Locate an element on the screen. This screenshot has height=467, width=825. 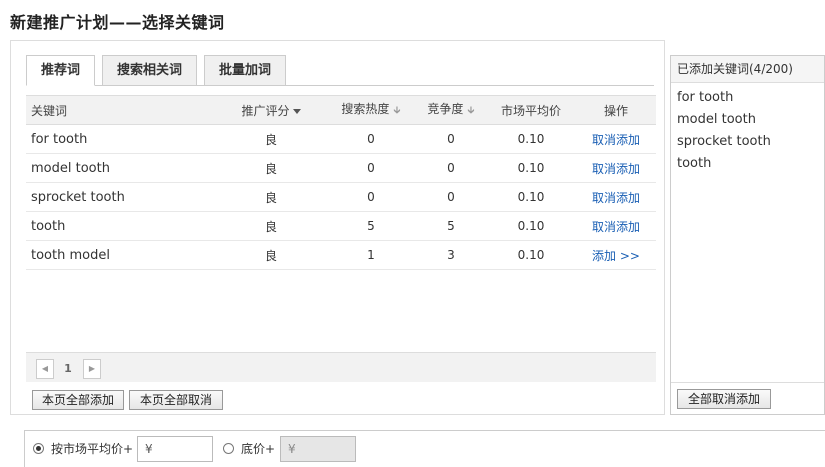
tab-bar: 推荐词 搜索相关词 批量加词 is located at coordinates (159, 70).